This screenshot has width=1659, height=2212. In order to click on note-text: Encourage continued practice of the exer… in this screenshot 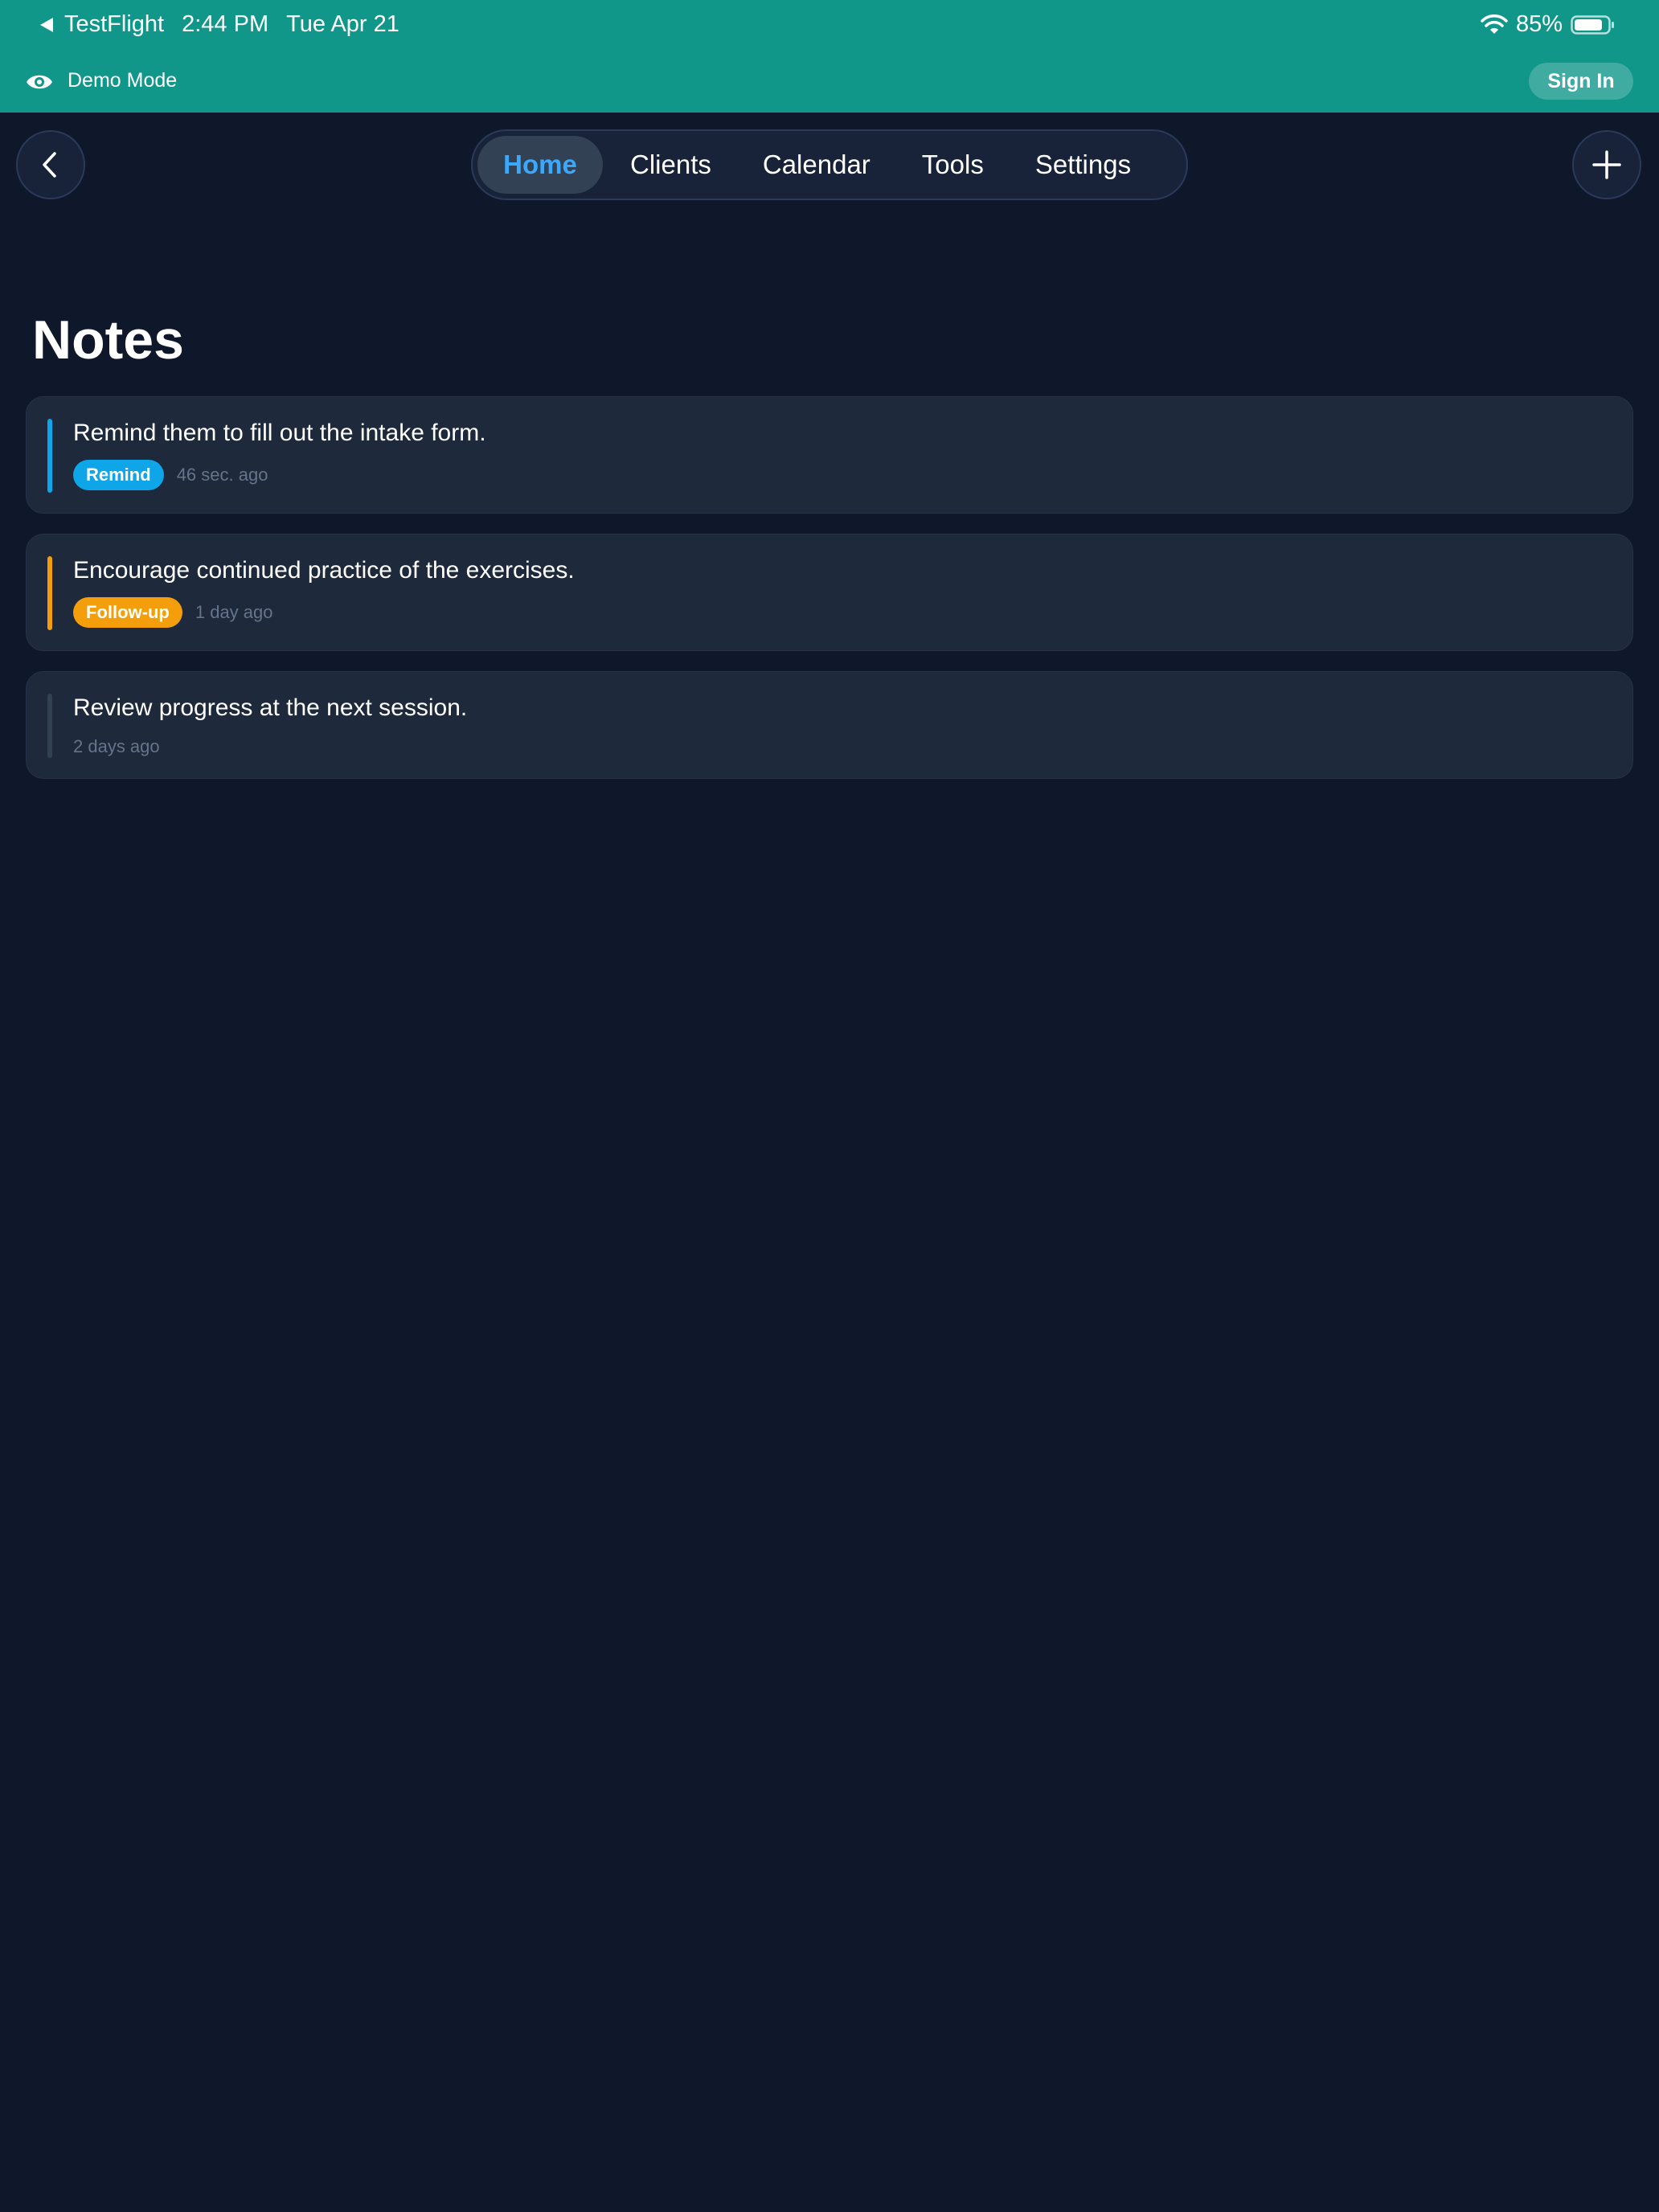, I will do `click(324, 570)`.